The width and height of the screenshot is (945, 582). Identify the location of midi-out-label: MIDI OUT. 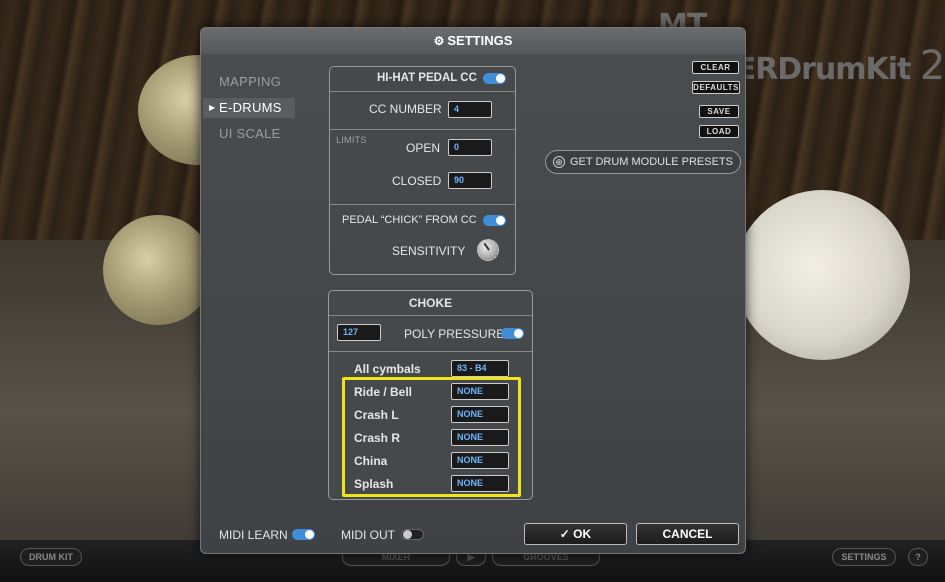
(368, 535).